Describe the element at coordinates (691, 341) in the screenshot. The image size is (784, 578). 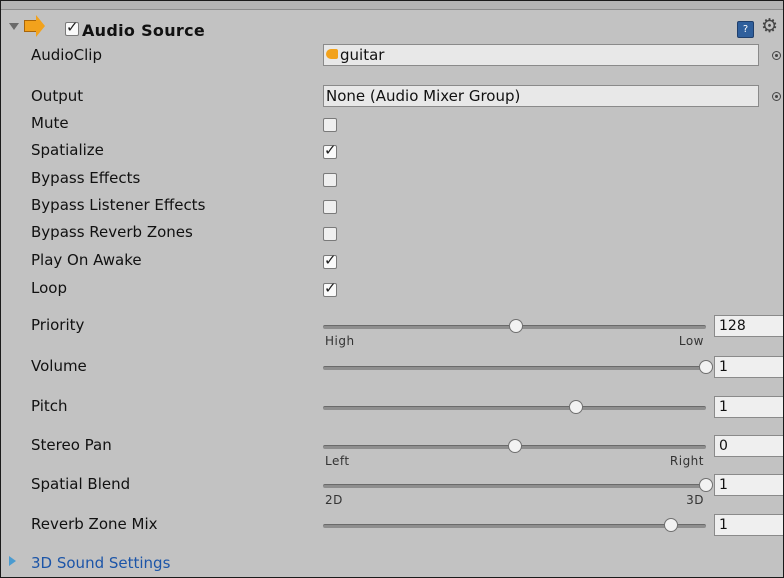
I see `priority-max-caption: Low` at that location.